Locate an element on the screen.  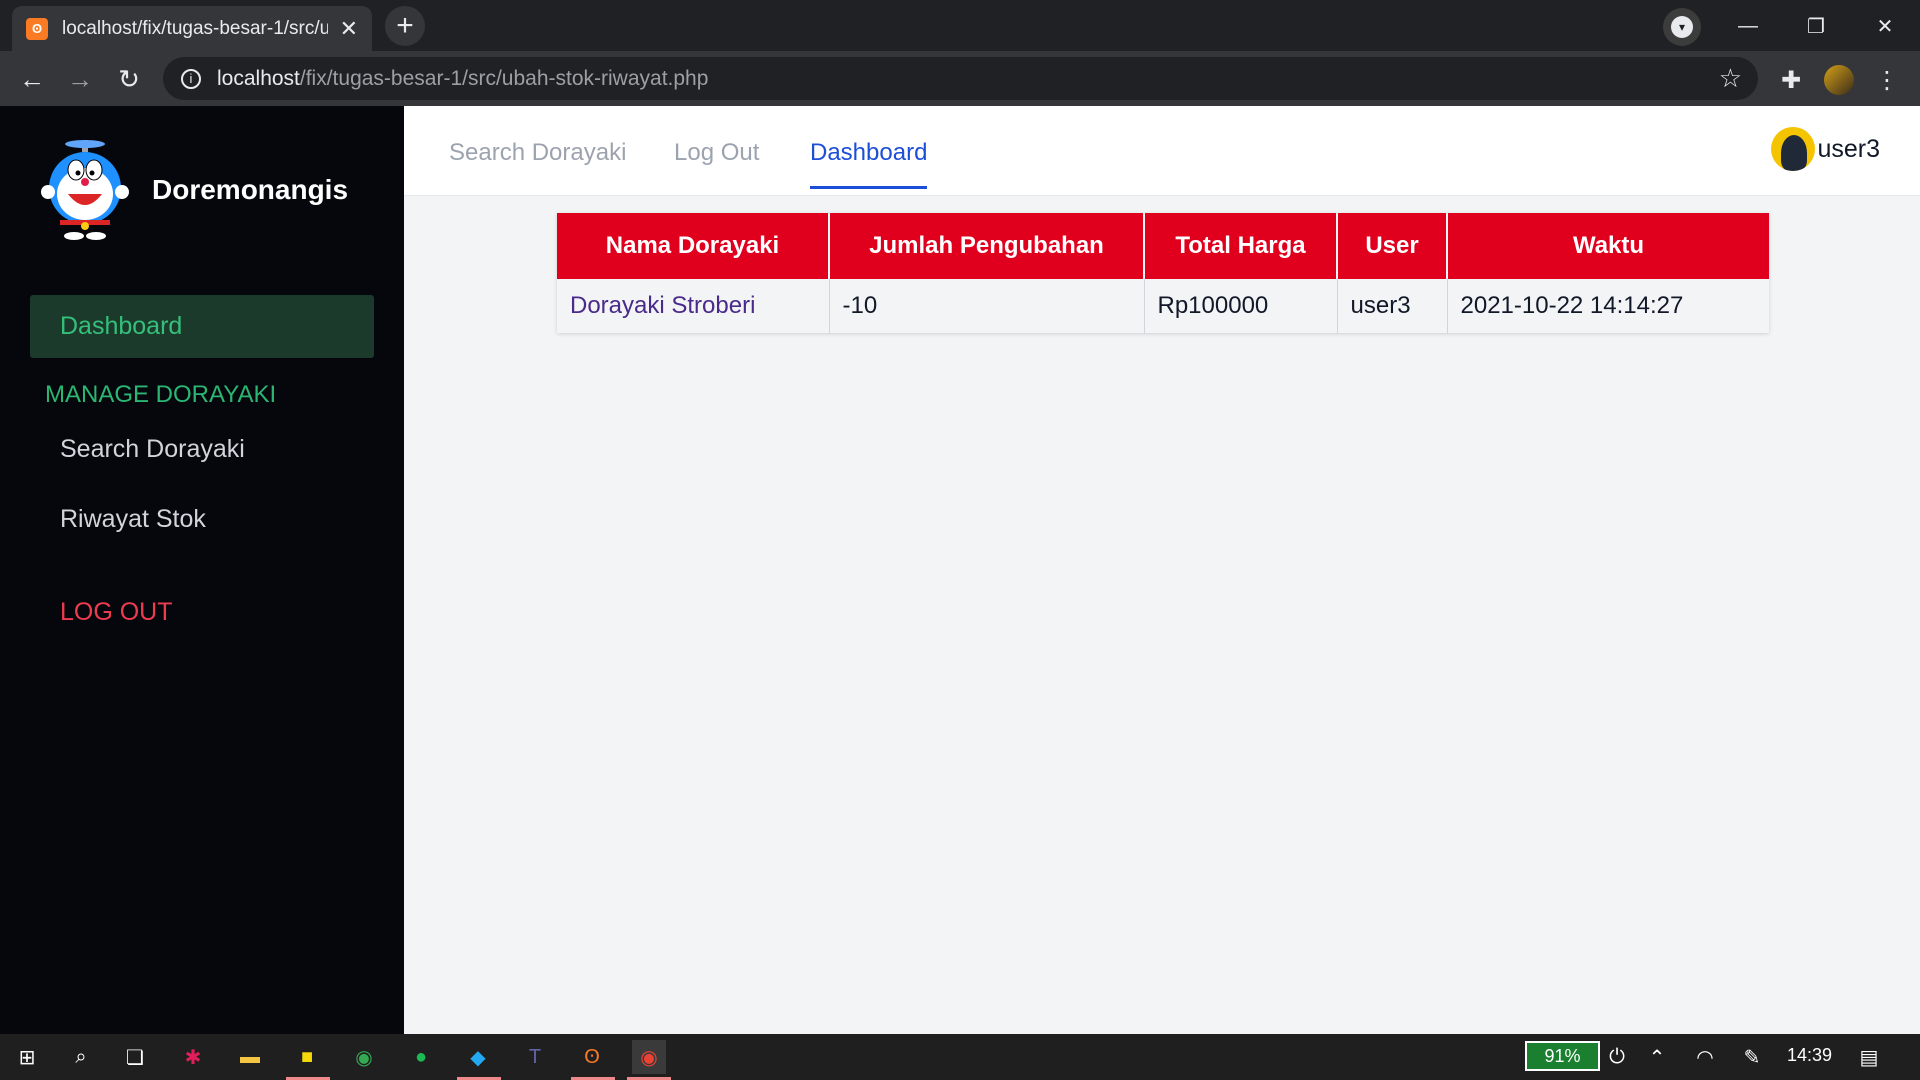
reload-icon: ↻ is located at coordinates (129, 79).